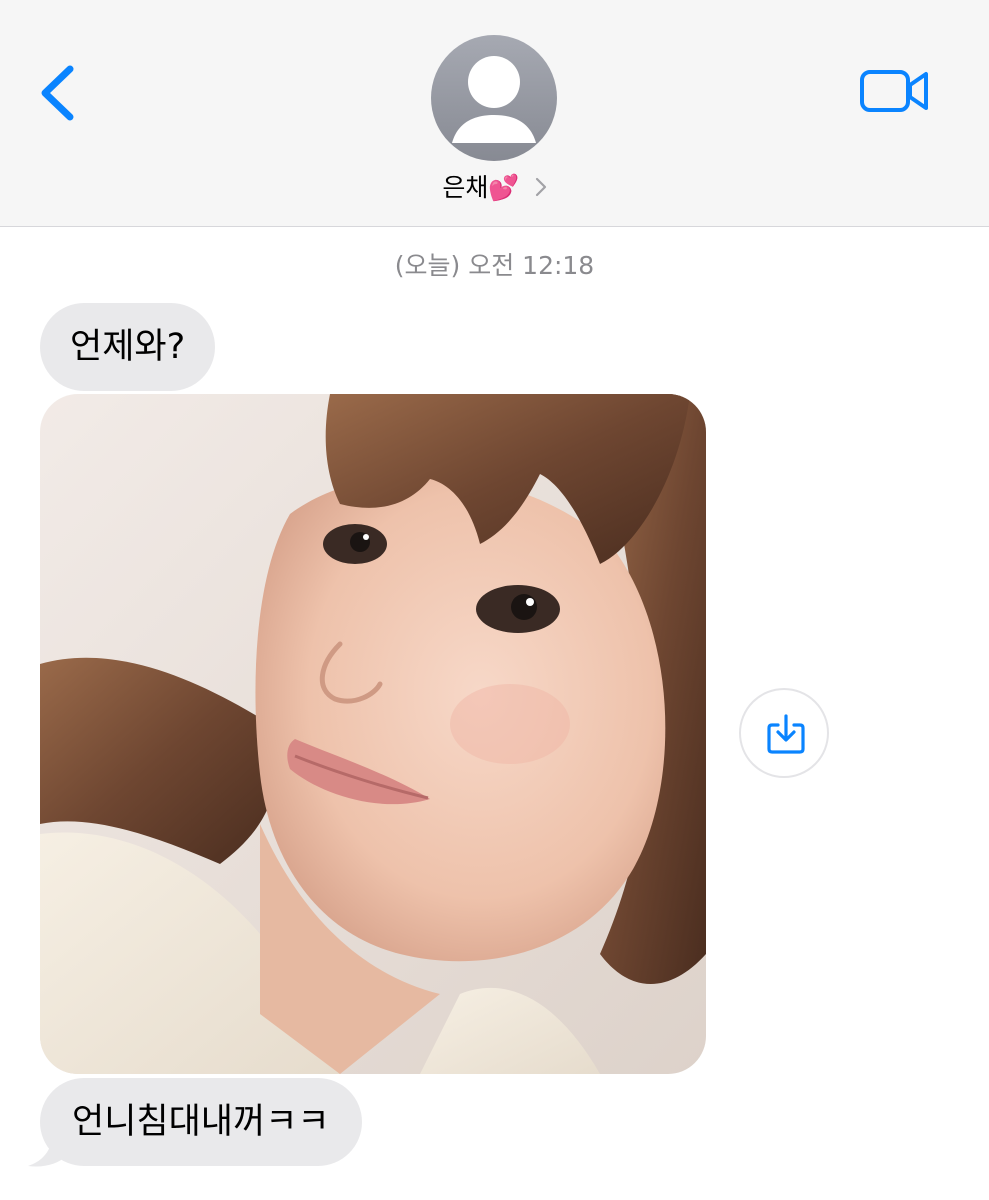 The height and width of the screenshot is (1200, 989). Describe the element at coordinates (481, 187) in the screenshot. I see `contact-name: 은채💕` at that location.